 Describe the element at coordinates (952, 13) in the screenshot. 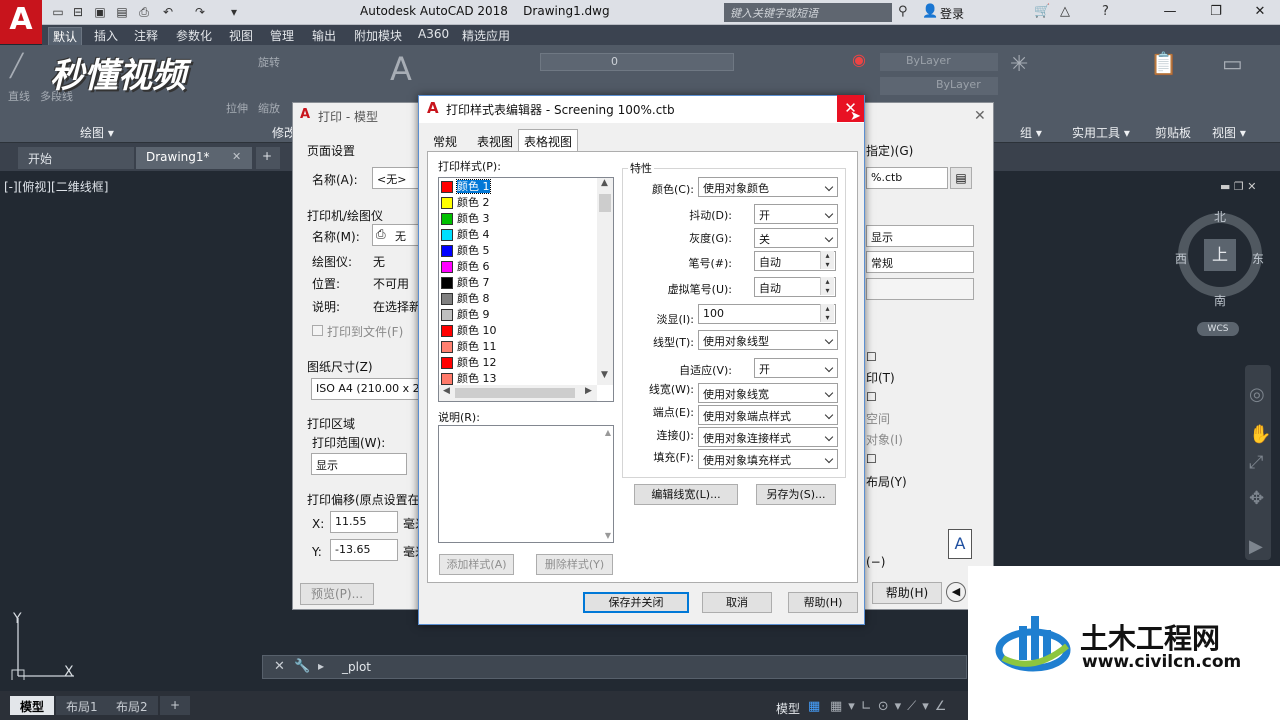

I see `login-link: 登录` at that location.